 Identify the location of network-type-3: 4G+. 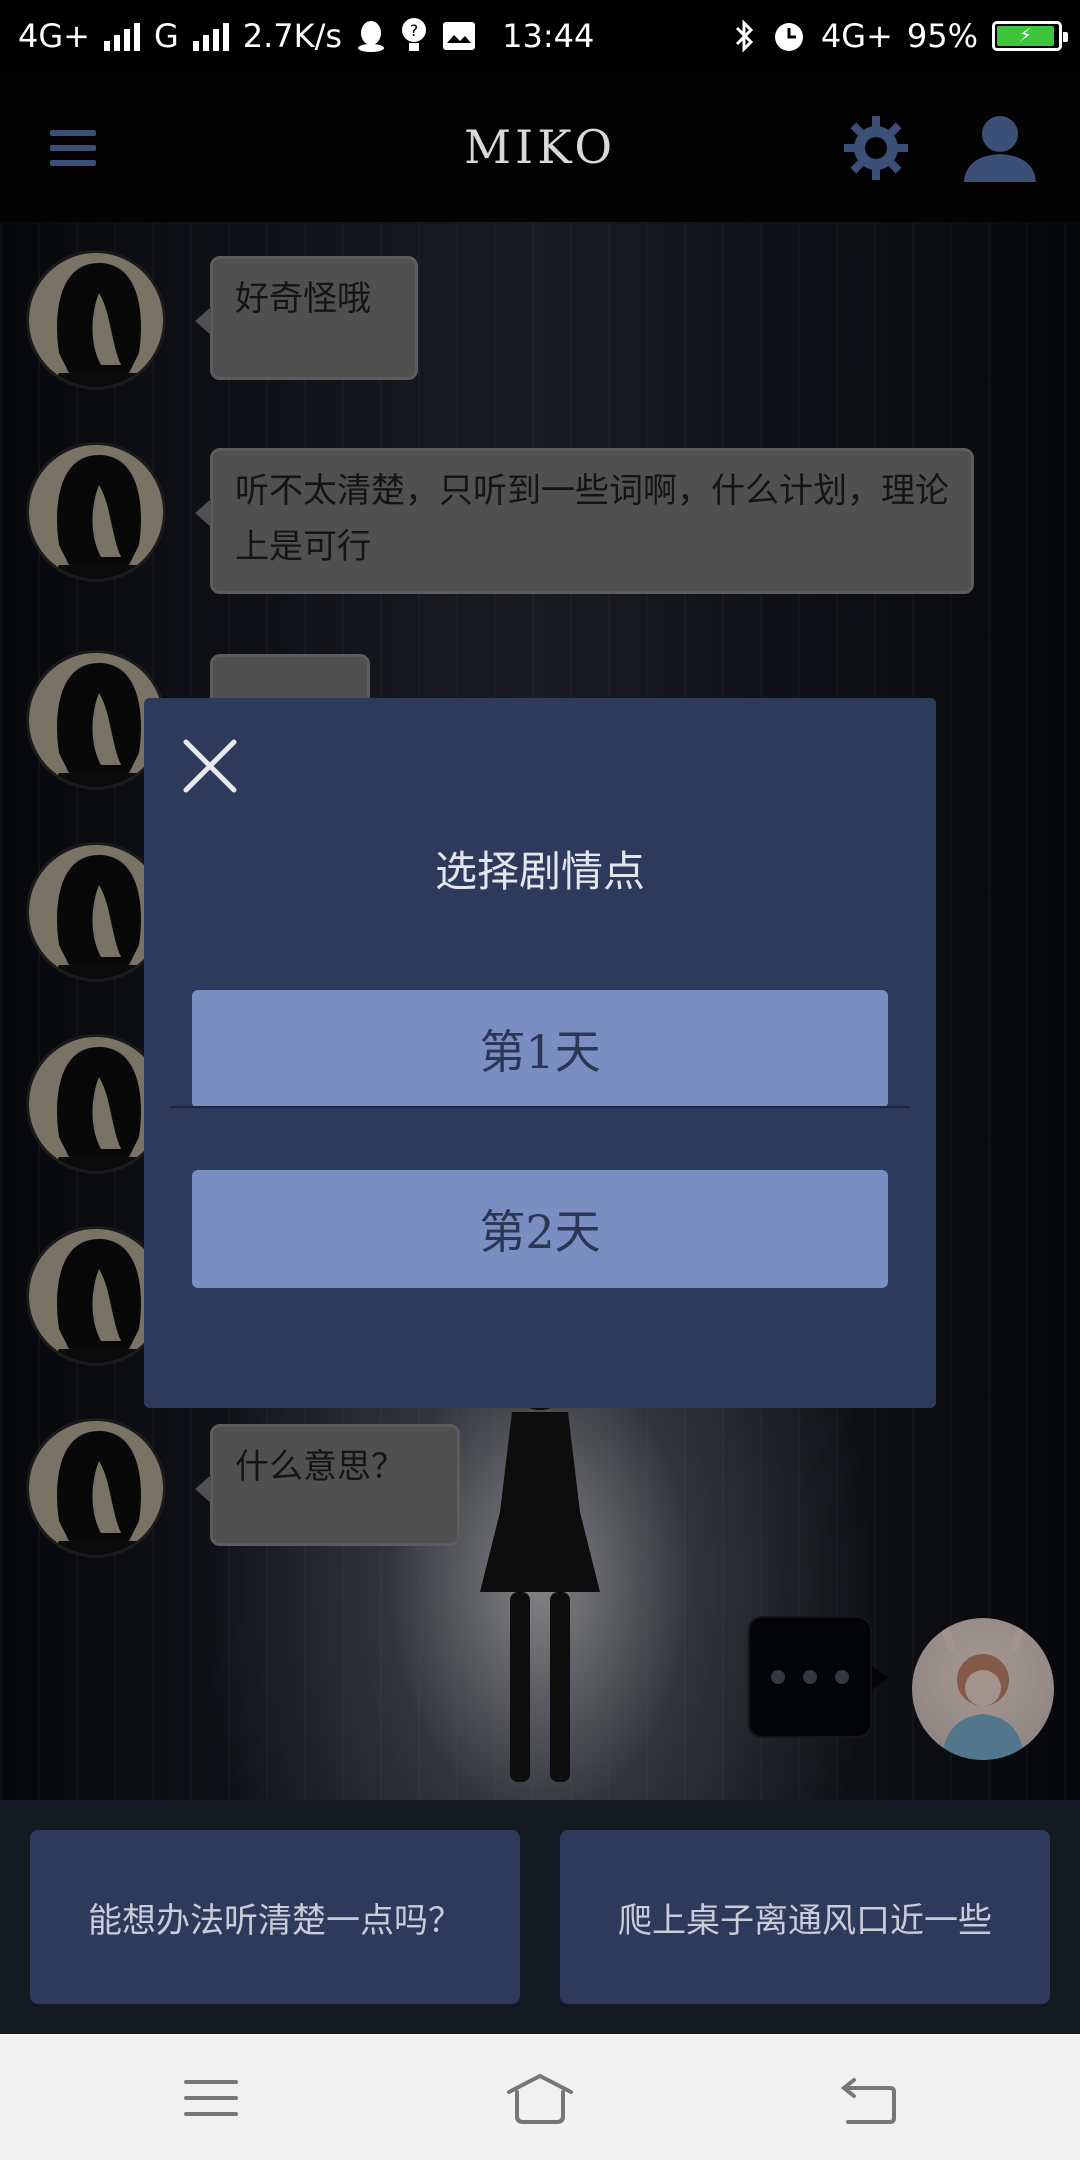
(856, 36).